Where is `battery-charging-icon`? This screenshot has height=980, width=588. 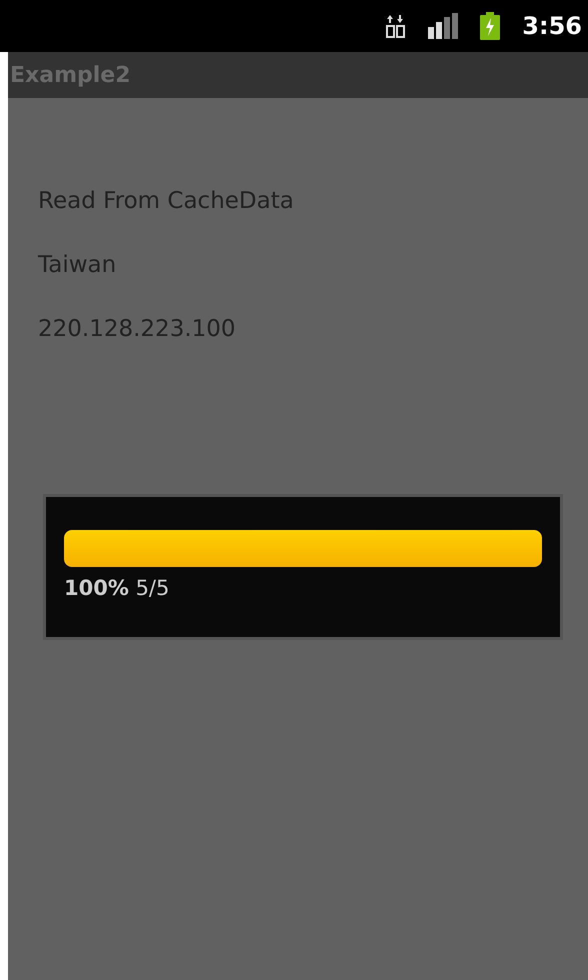
battery-charging-icon is located at coordinates (490, 26).